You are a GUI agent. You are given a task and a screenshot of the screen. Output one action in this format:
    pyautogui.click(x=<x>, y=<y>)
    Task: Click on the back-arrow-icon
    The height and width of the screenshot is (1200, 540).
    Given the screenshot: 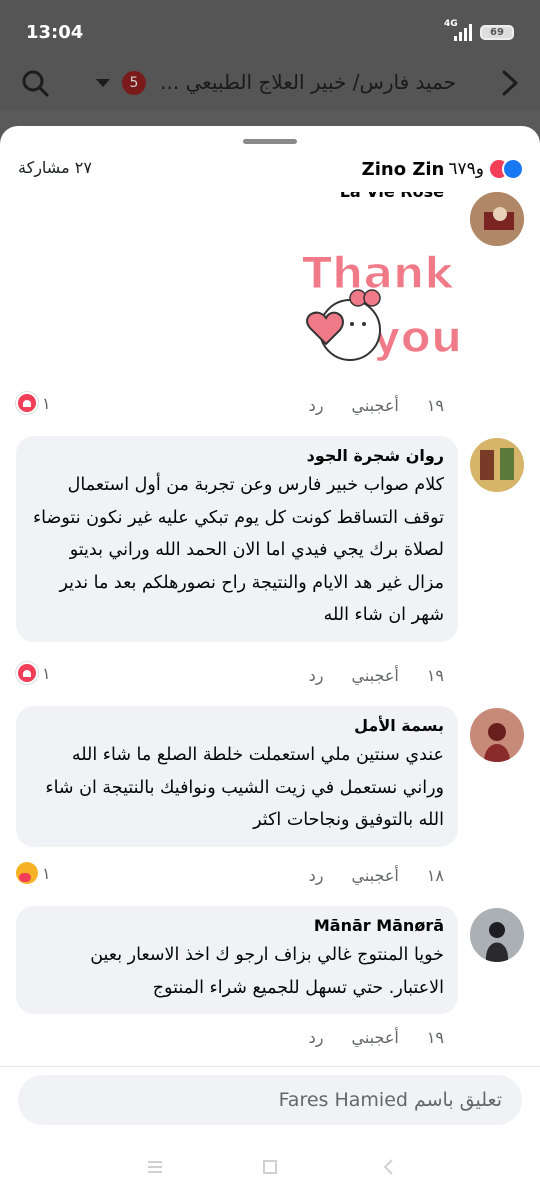 What is the action you would take?
    pyautogui.click(x=510, y=83)
    